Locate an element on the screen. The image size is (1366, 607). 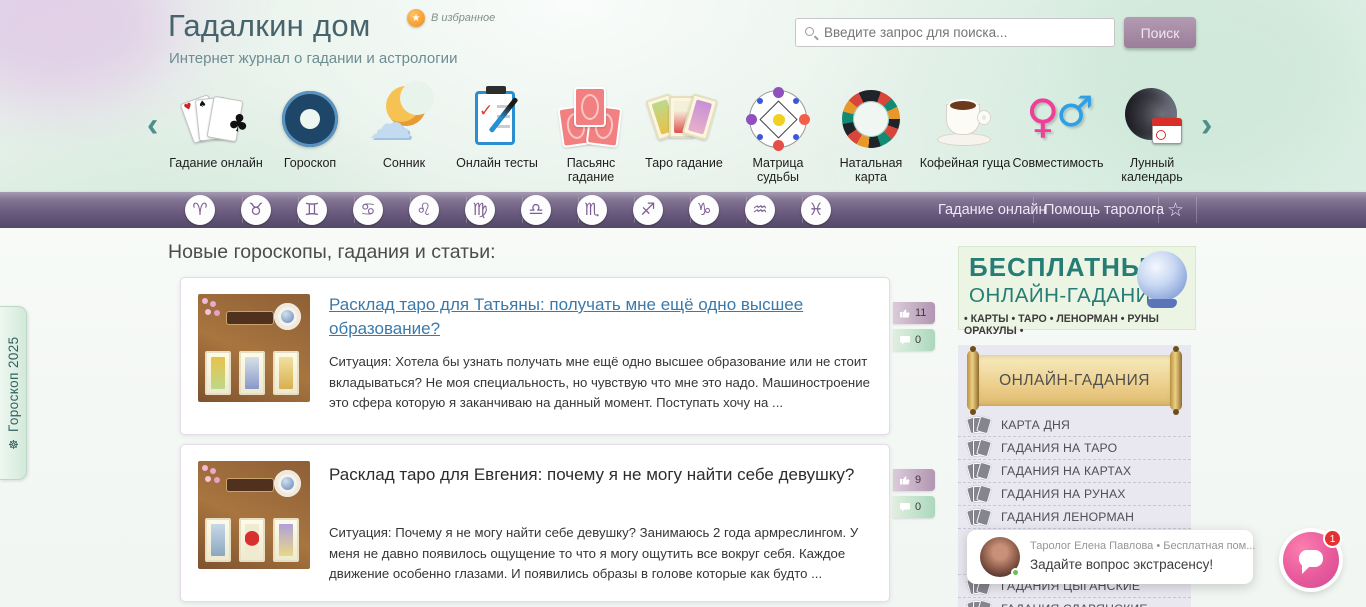
zodiac-icon-libra: ♎ is located at coordinates (536, 210).